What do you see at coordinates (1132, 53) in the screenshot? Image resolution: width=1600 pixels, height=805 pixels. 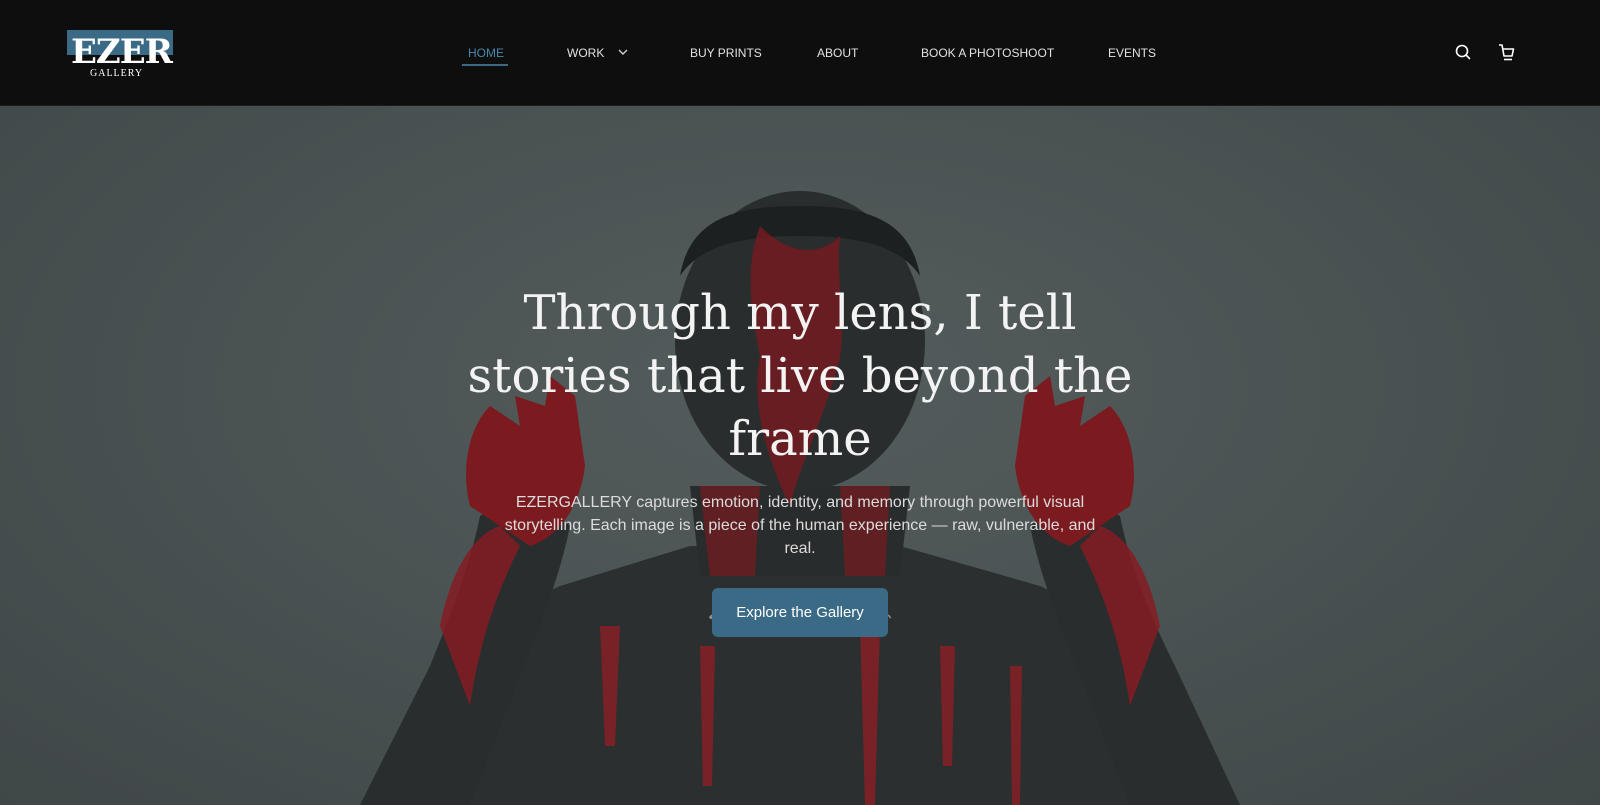 I see `nav-events: EVENTS` at bounding box center [1132, 53].